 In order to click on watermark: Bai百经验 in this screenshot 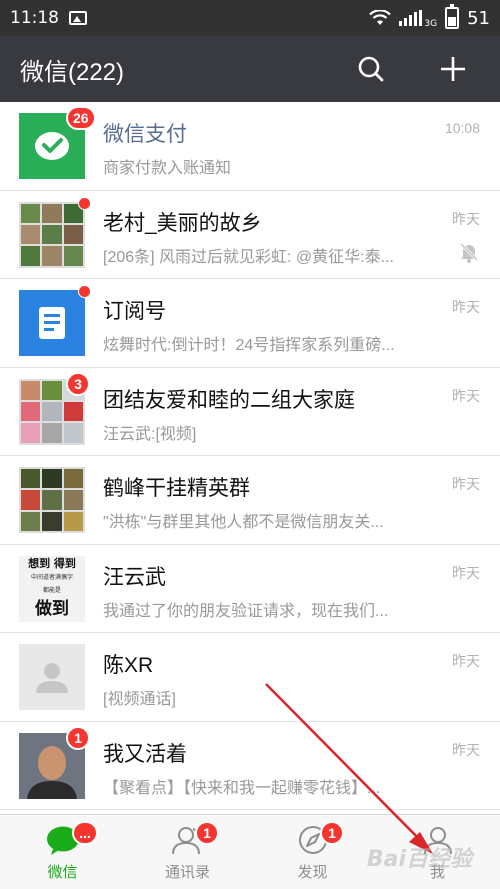, I will do `click(419, 859)`.